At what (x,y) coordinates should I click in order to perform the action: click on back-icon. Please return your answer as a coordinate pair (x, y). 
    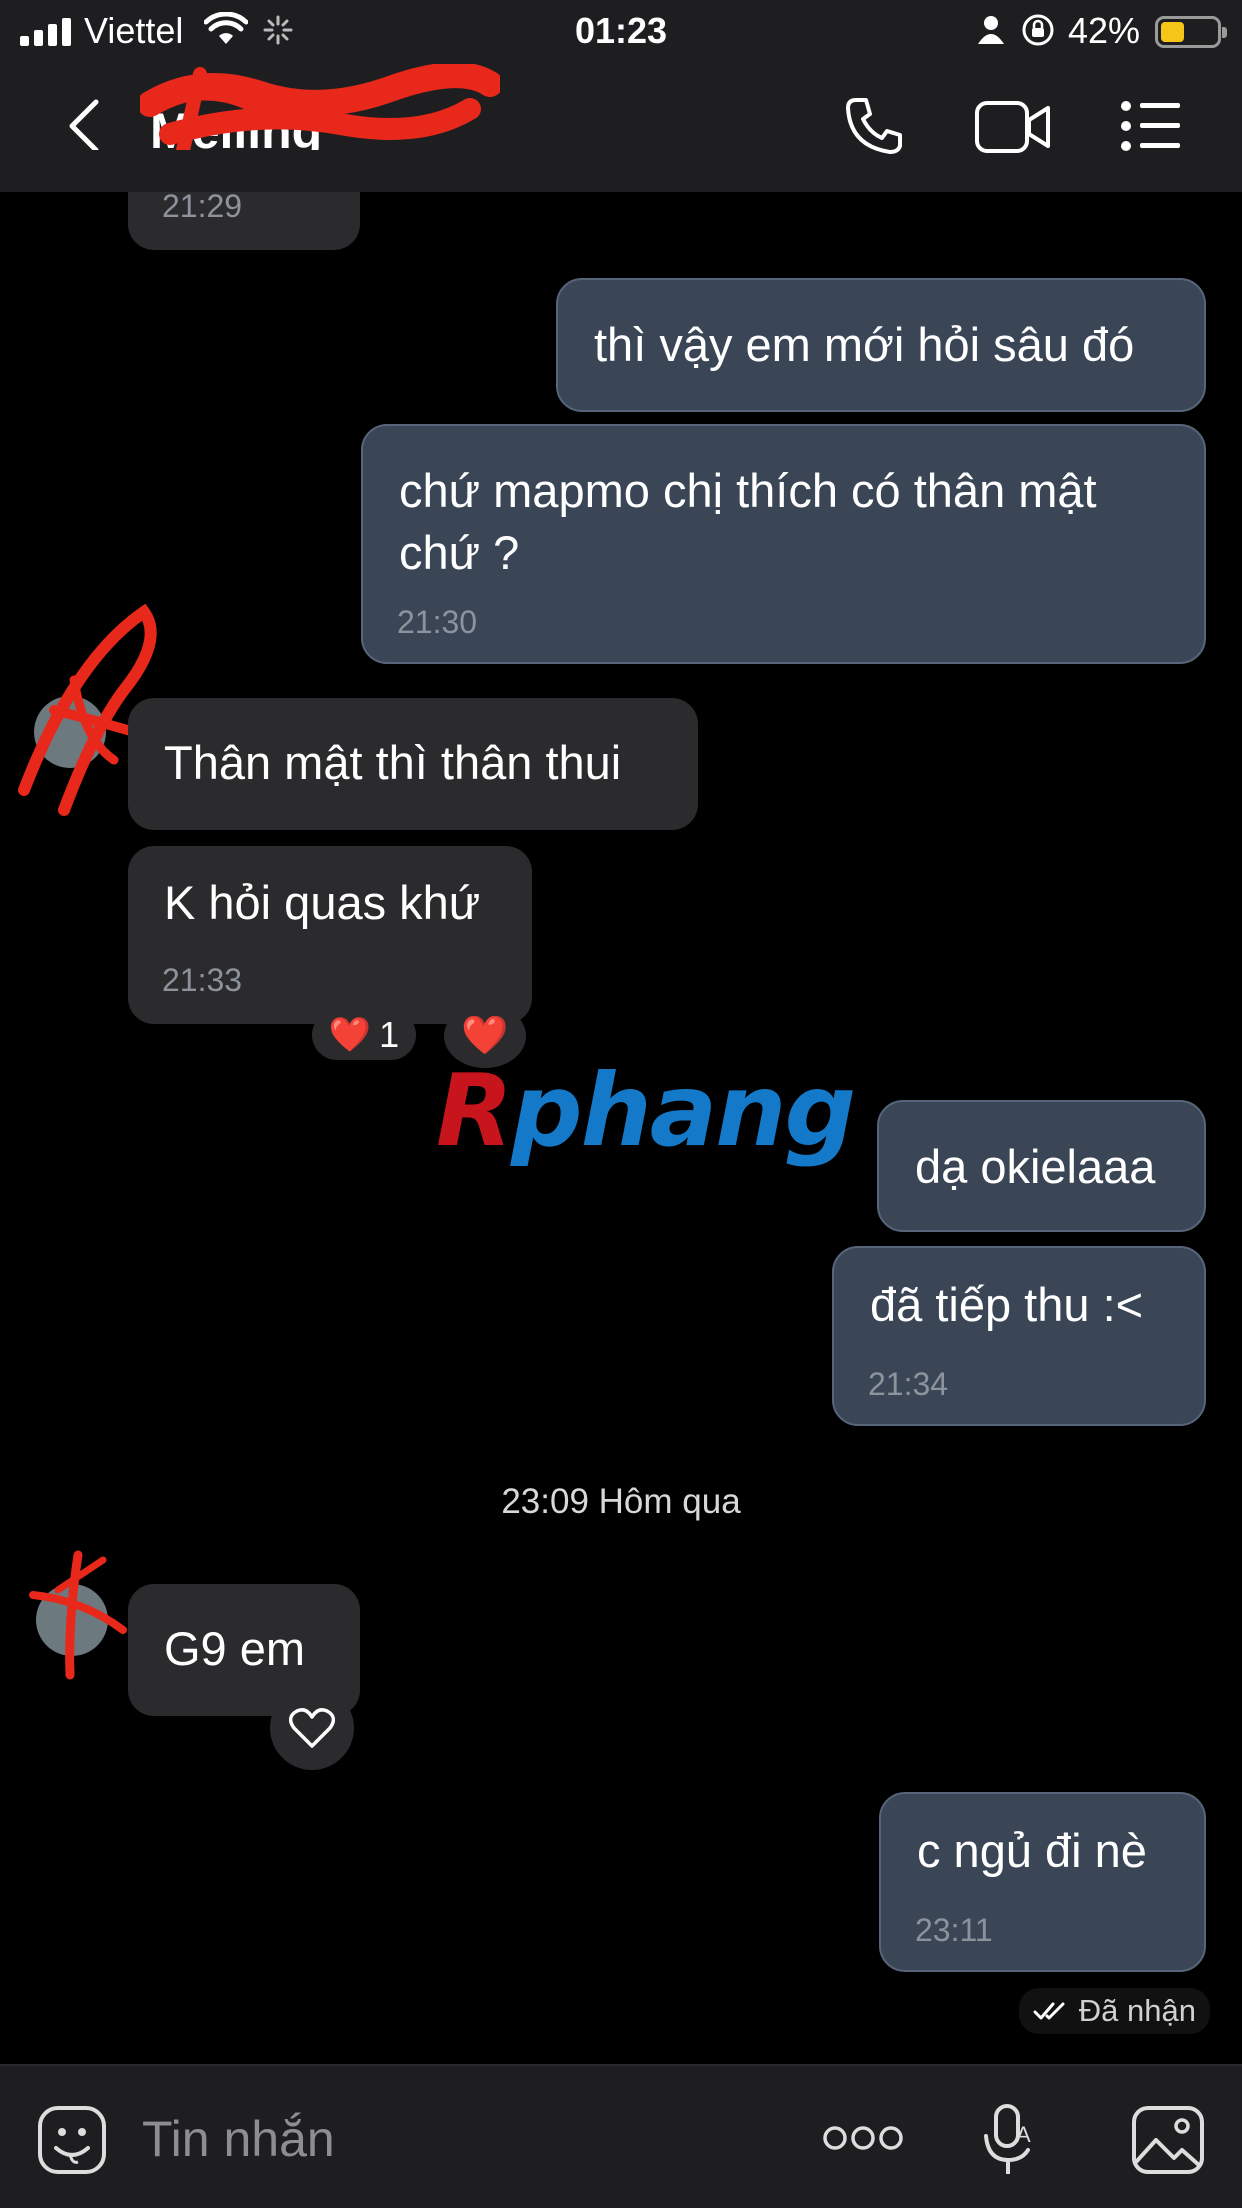
    Looking at the image, I should click on (84, 126).